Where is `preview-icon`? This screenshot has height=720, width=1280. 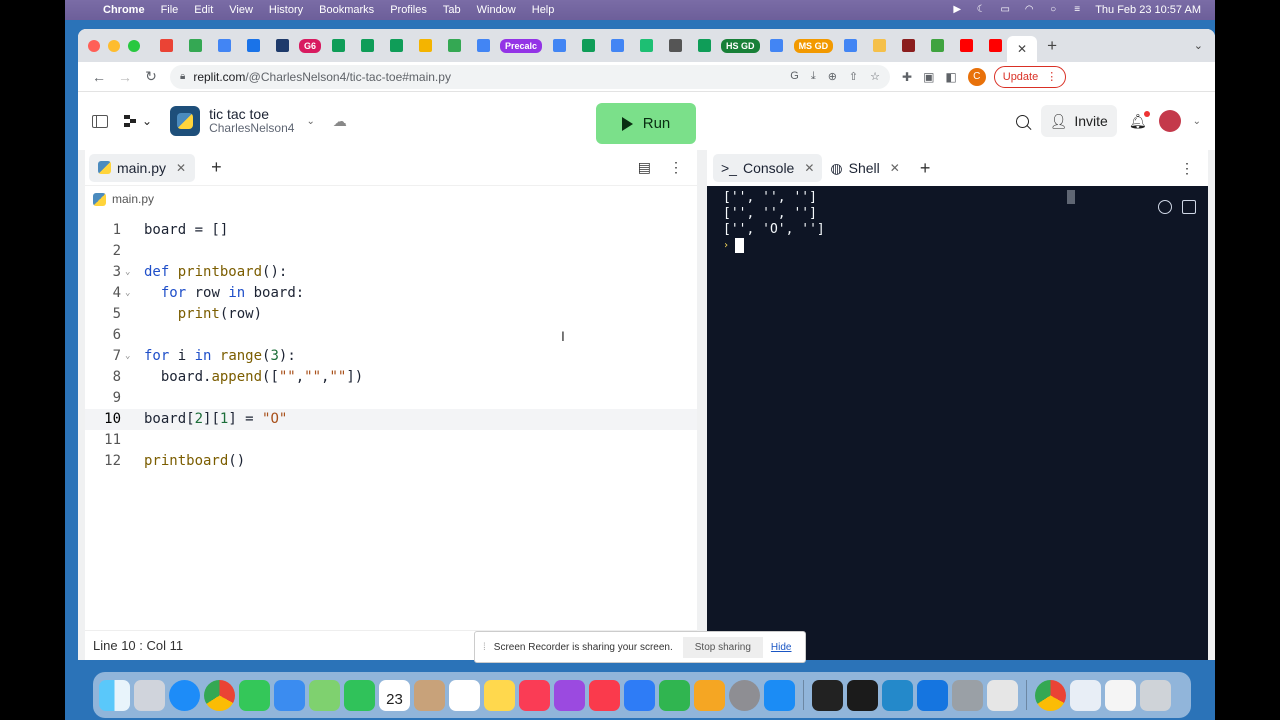 preview-icon is located at coordinates (1085, 695).